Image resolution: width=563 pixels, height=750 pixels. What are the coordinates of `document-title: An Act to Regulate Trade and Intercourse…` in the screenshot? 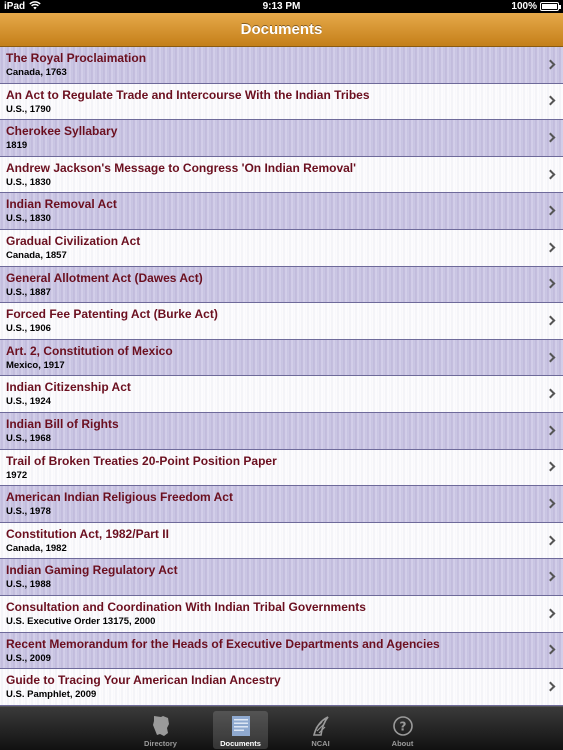 It's located at (188, 94).